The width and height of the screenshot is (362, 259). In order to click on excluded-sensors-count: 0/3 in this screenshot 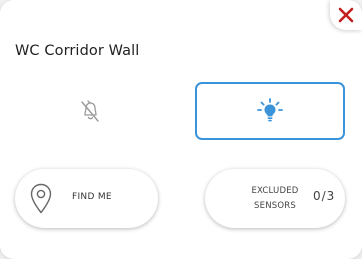, I will do `click(324, 196)`.